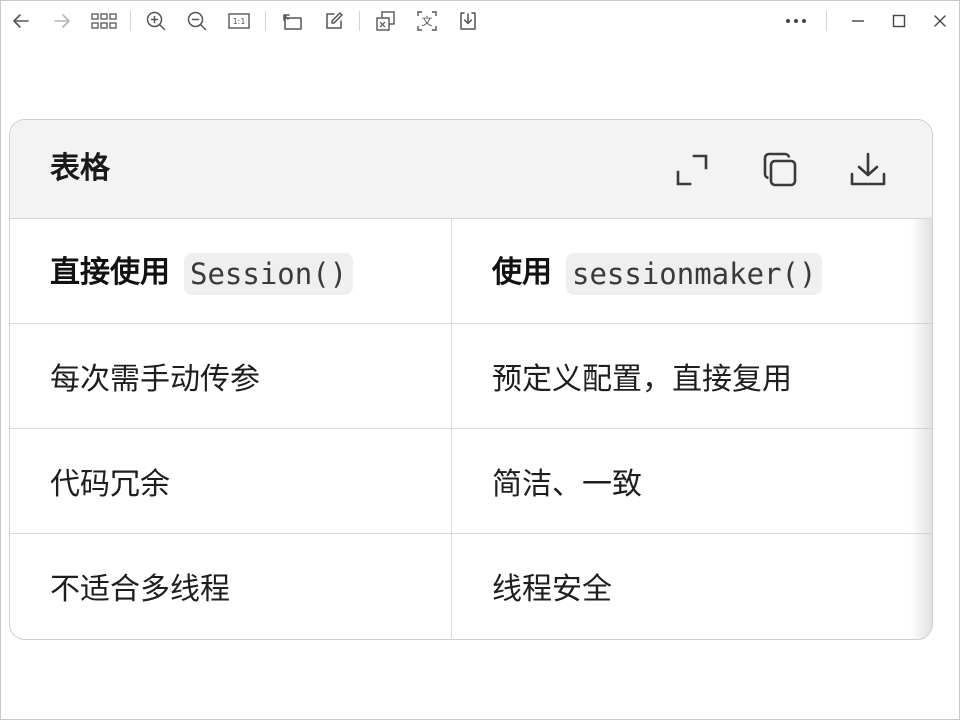 The height and width of the screenshot is (720, 960). What do you see at coordinates (796, 21) in the screenshot?
I see `more-icon` at bounding box center [796, 21].